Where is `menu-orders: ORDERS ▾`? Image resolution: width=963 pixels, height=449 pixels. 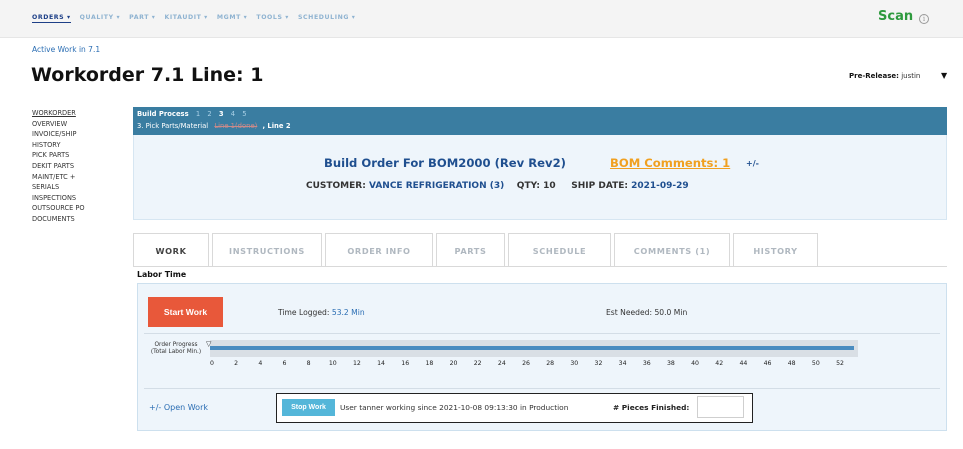 menu-orders: ORDERS ▾ is located at coordinates (51, 18).